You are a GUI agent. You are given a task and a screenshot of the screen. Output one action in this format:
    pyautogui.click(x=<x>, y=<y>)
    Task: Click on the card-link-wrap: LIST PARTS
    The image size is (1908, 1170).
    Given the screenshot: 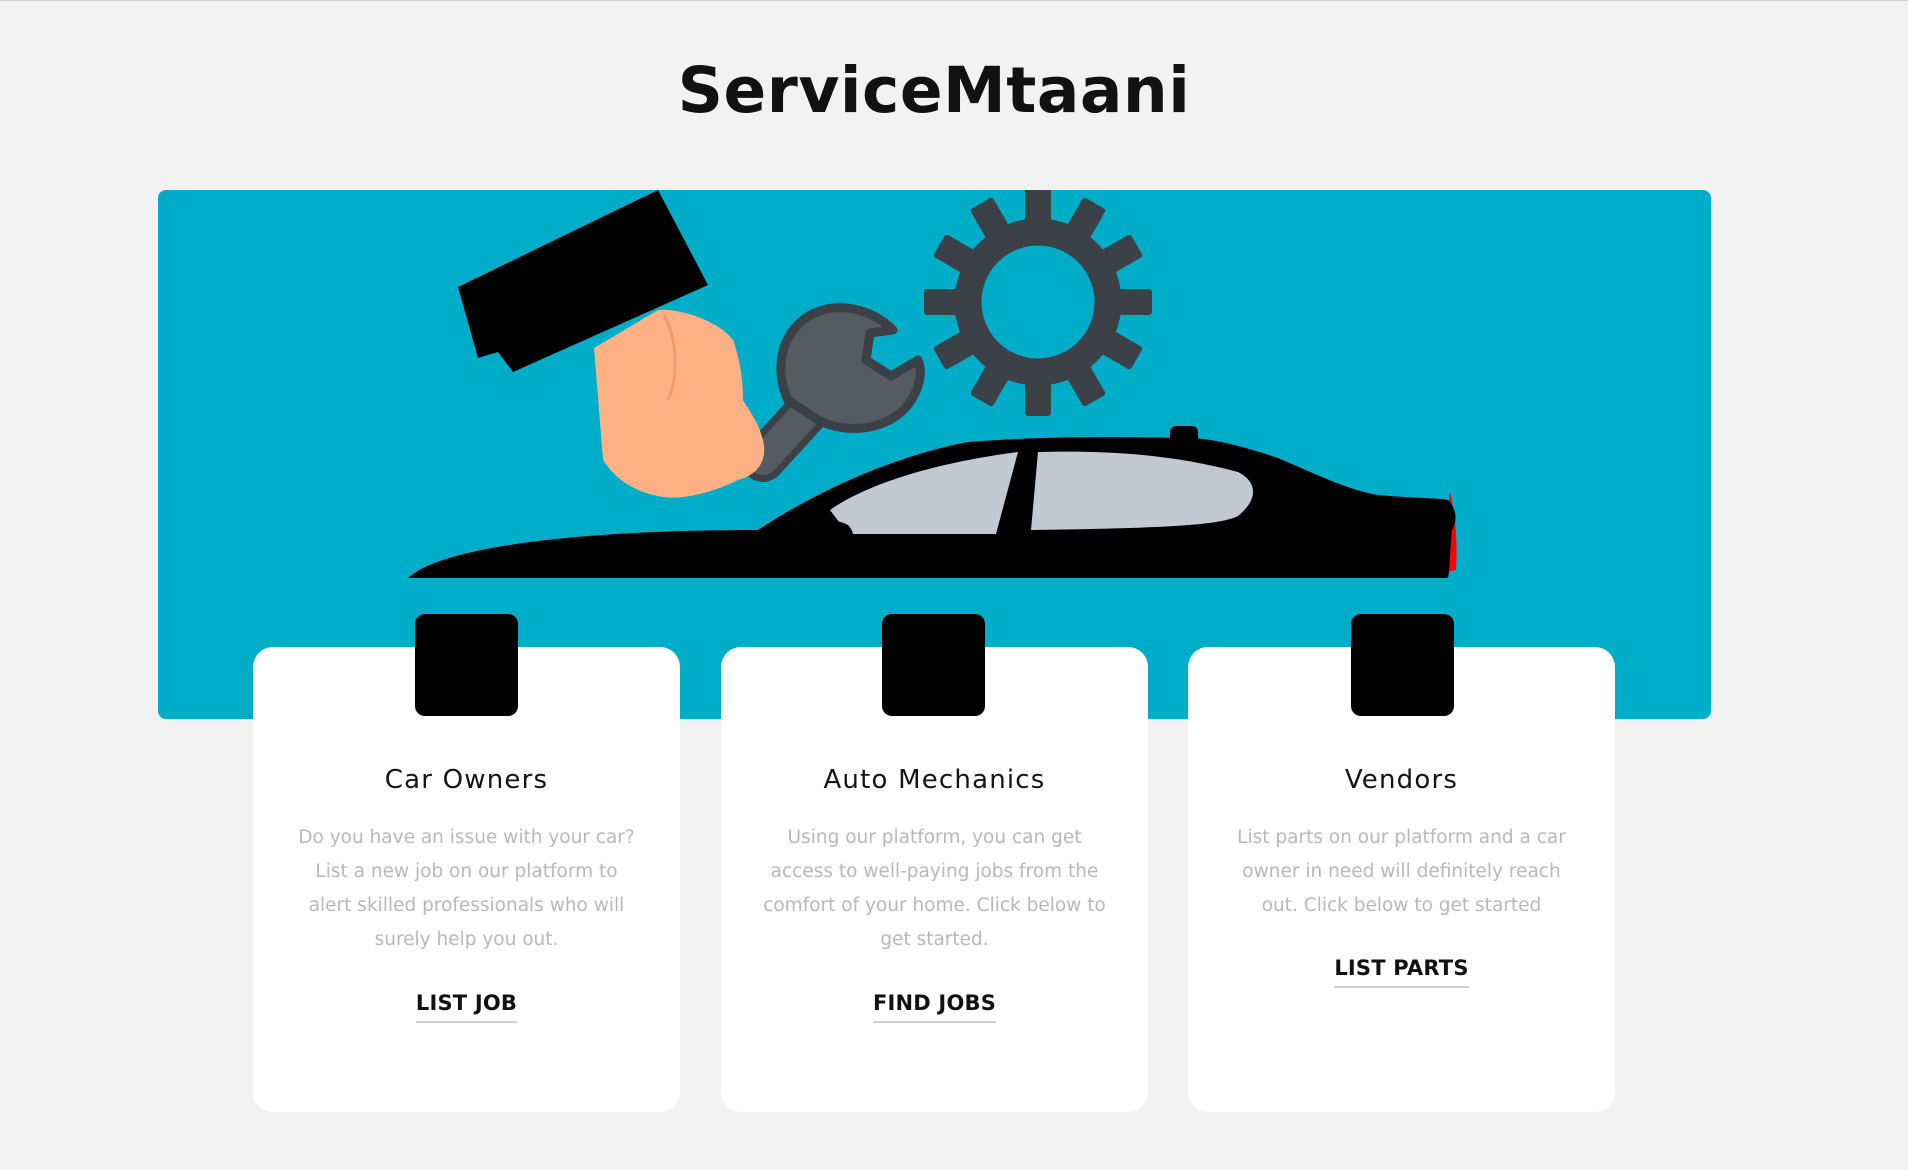 What is the action you would take?
    pyautogui.click(x=1401, y=972)
    